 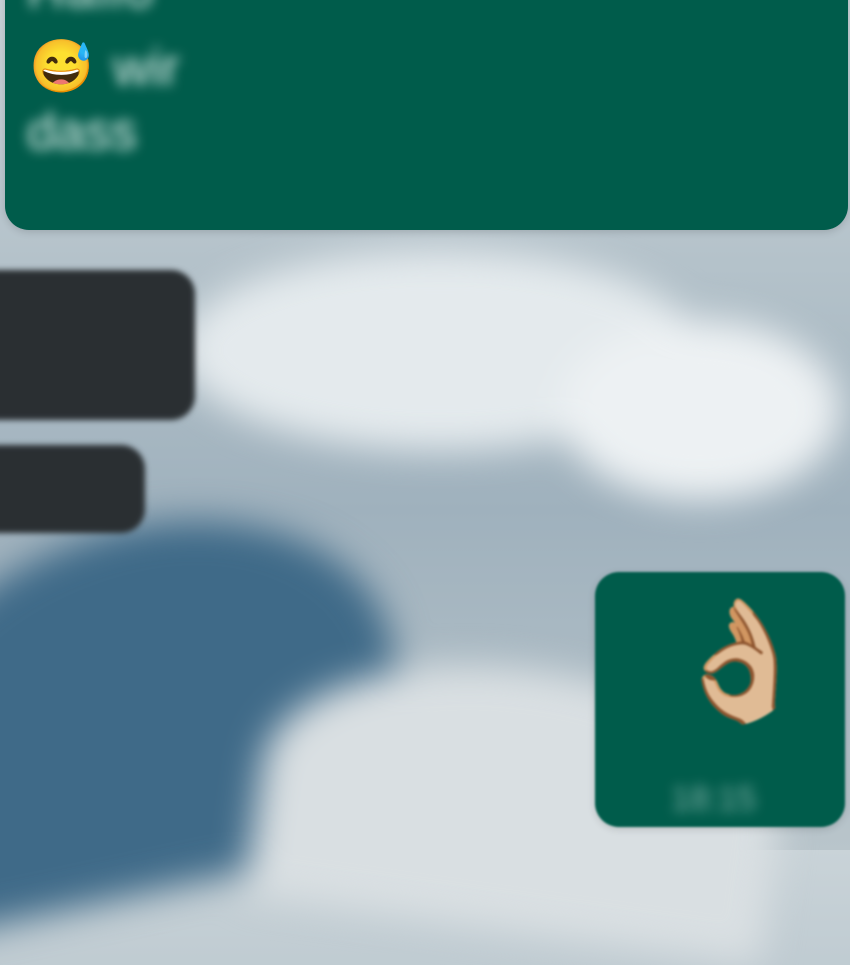 What do you see at coordinates (91, 10) in the screenshot?
I see `message-text-line: Hallo` at bounding box center [91, 10].